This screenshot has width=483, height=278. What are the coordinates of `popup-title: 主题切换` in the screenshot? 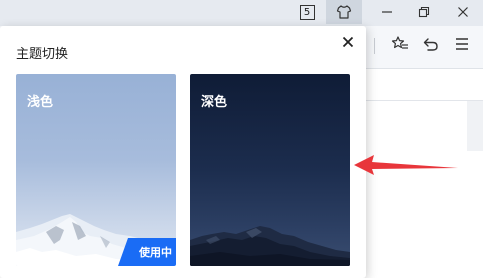 It's located at (42, 54).